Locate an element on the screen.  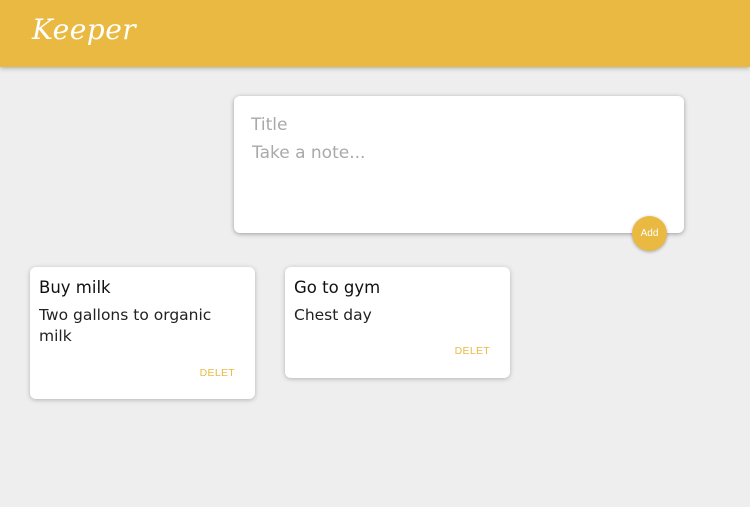
app-title: Keeper is located at coordinates (84, 29).